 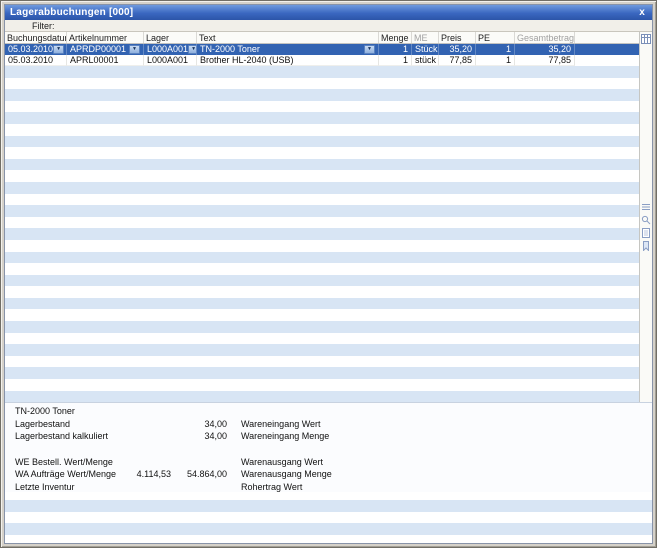 What do you see at coordinates (281, 423) in the screenshot?
I see `summary-right-label: Wareneingang Wert` at bounding box center [281, 423].